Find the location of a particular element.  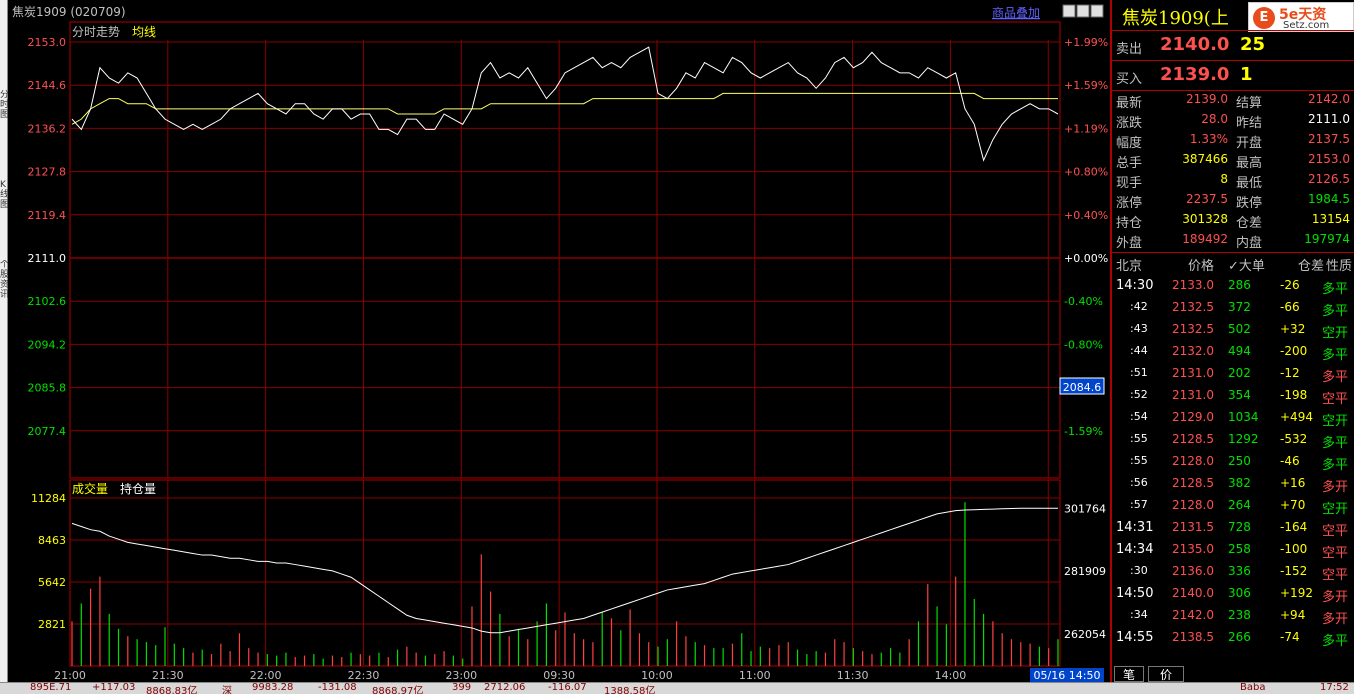

tick-oi-change: -46 is located at coordinates (1290, 461).